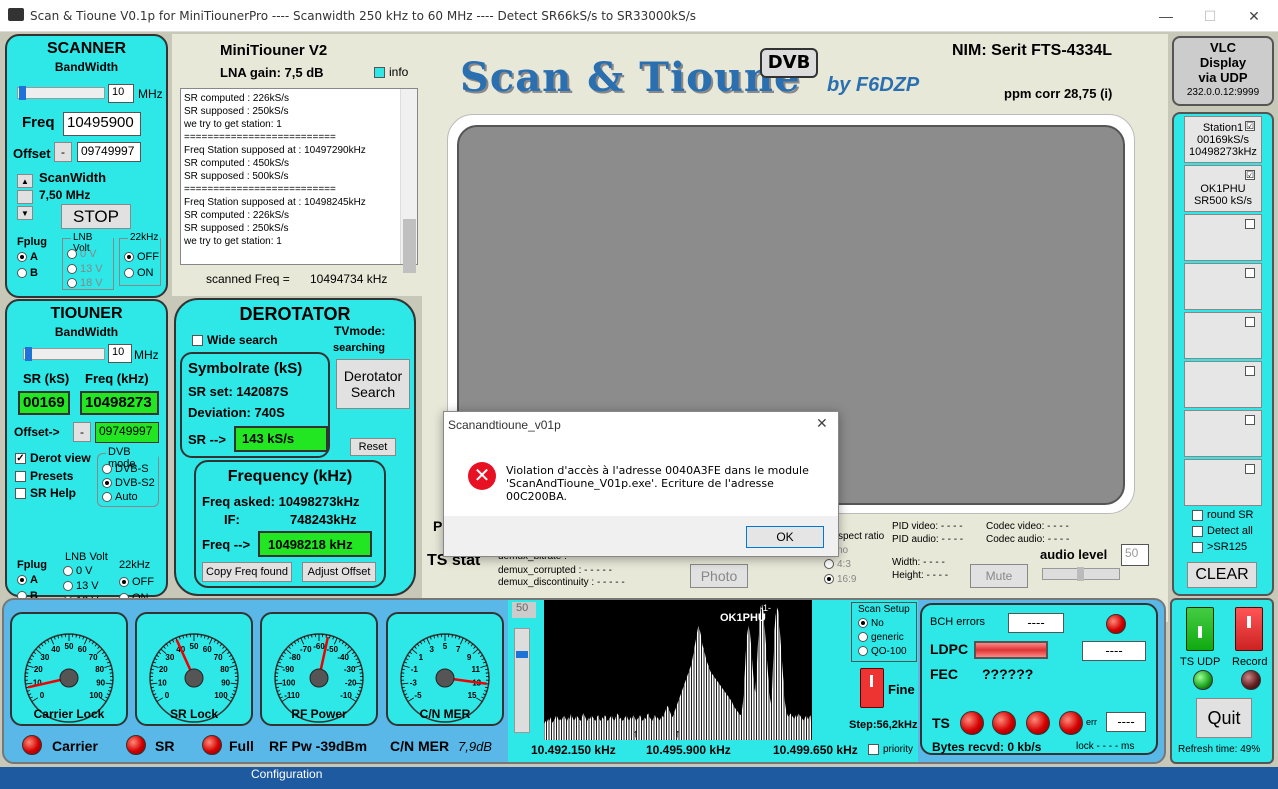 The height and width of the screenshot is (789, 1278). What do you see at coordinates (524, 610) in the screenshot?
I see `level-value: 50` at bounding box center [524, 610].